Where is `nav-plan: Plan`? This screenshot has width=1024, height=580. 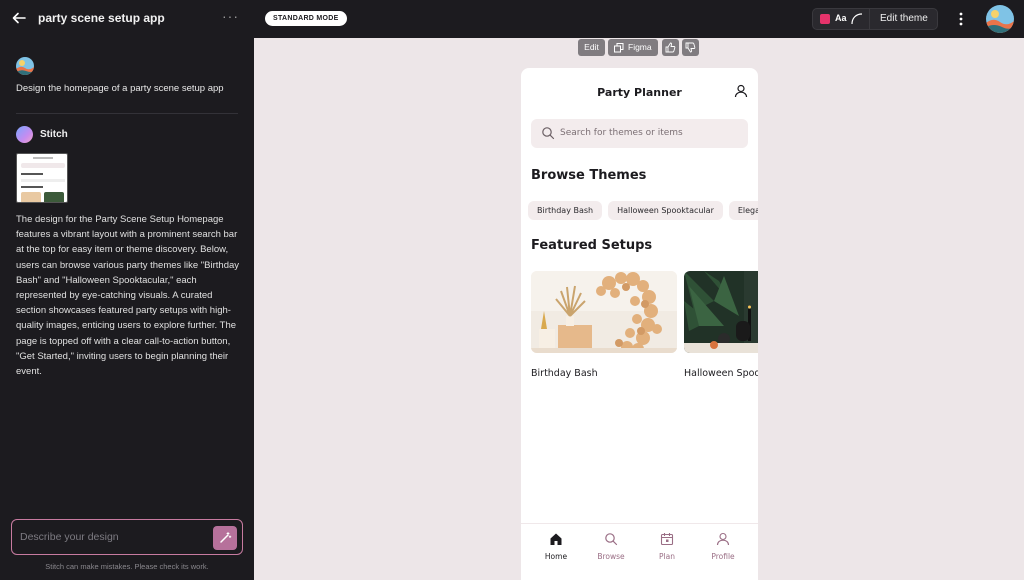
nav-plan: Plan is located at coordinates (667, 546).